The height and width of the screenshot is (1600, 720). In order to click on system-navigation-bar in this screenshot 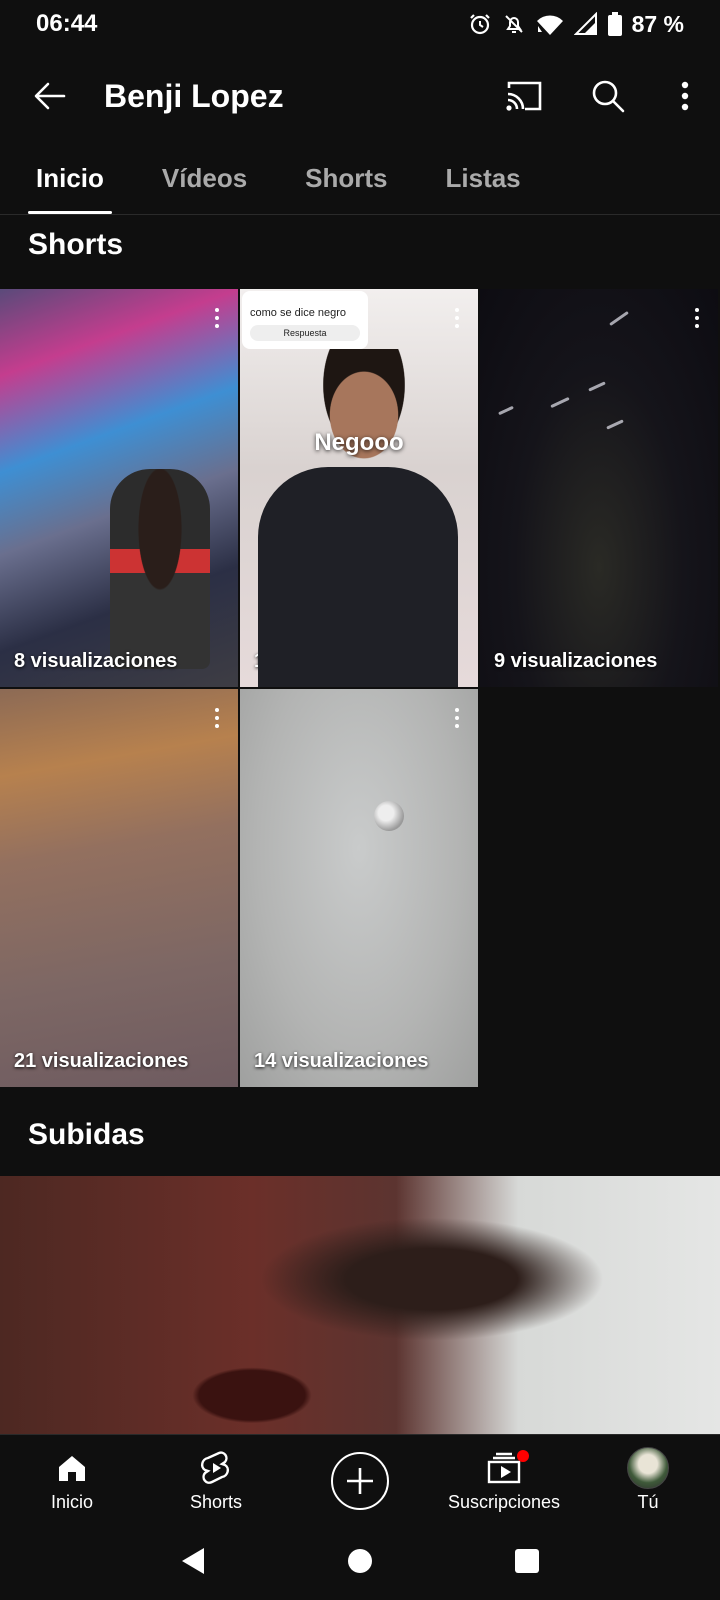, I will do `click(360, 1563)`.